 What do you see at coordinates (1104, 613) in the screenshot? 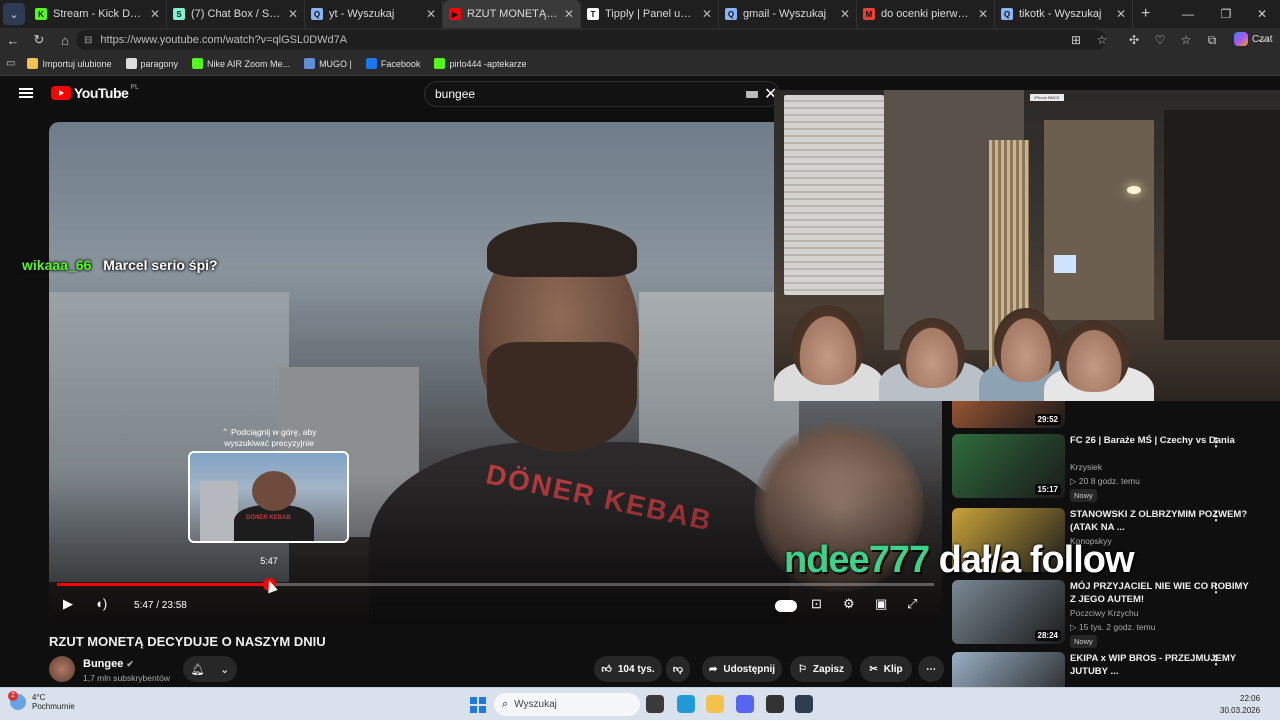
I see `video-channel: Poczciwy Krzychu` at bounding box center [1104, 613].